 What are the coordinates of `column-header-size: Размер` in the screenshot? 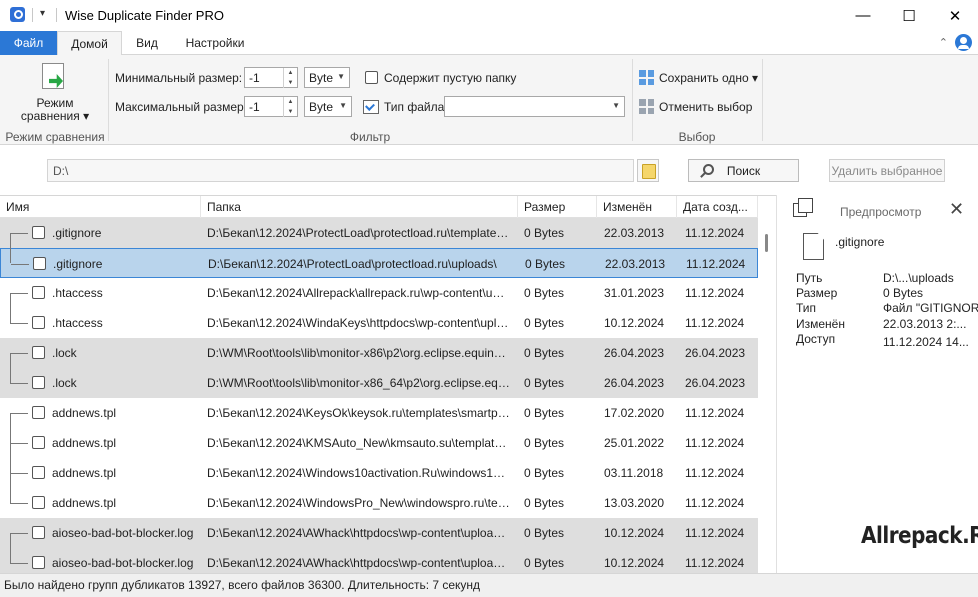 It's located at (557, 207).